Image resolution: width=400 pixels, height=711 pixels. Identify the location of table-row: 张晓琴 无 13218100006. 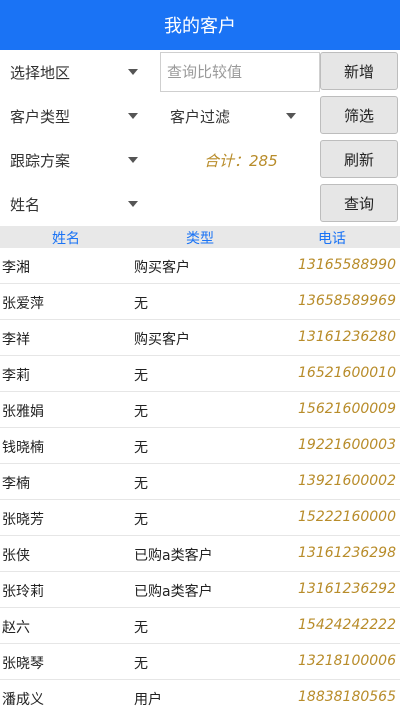
(200, 662).